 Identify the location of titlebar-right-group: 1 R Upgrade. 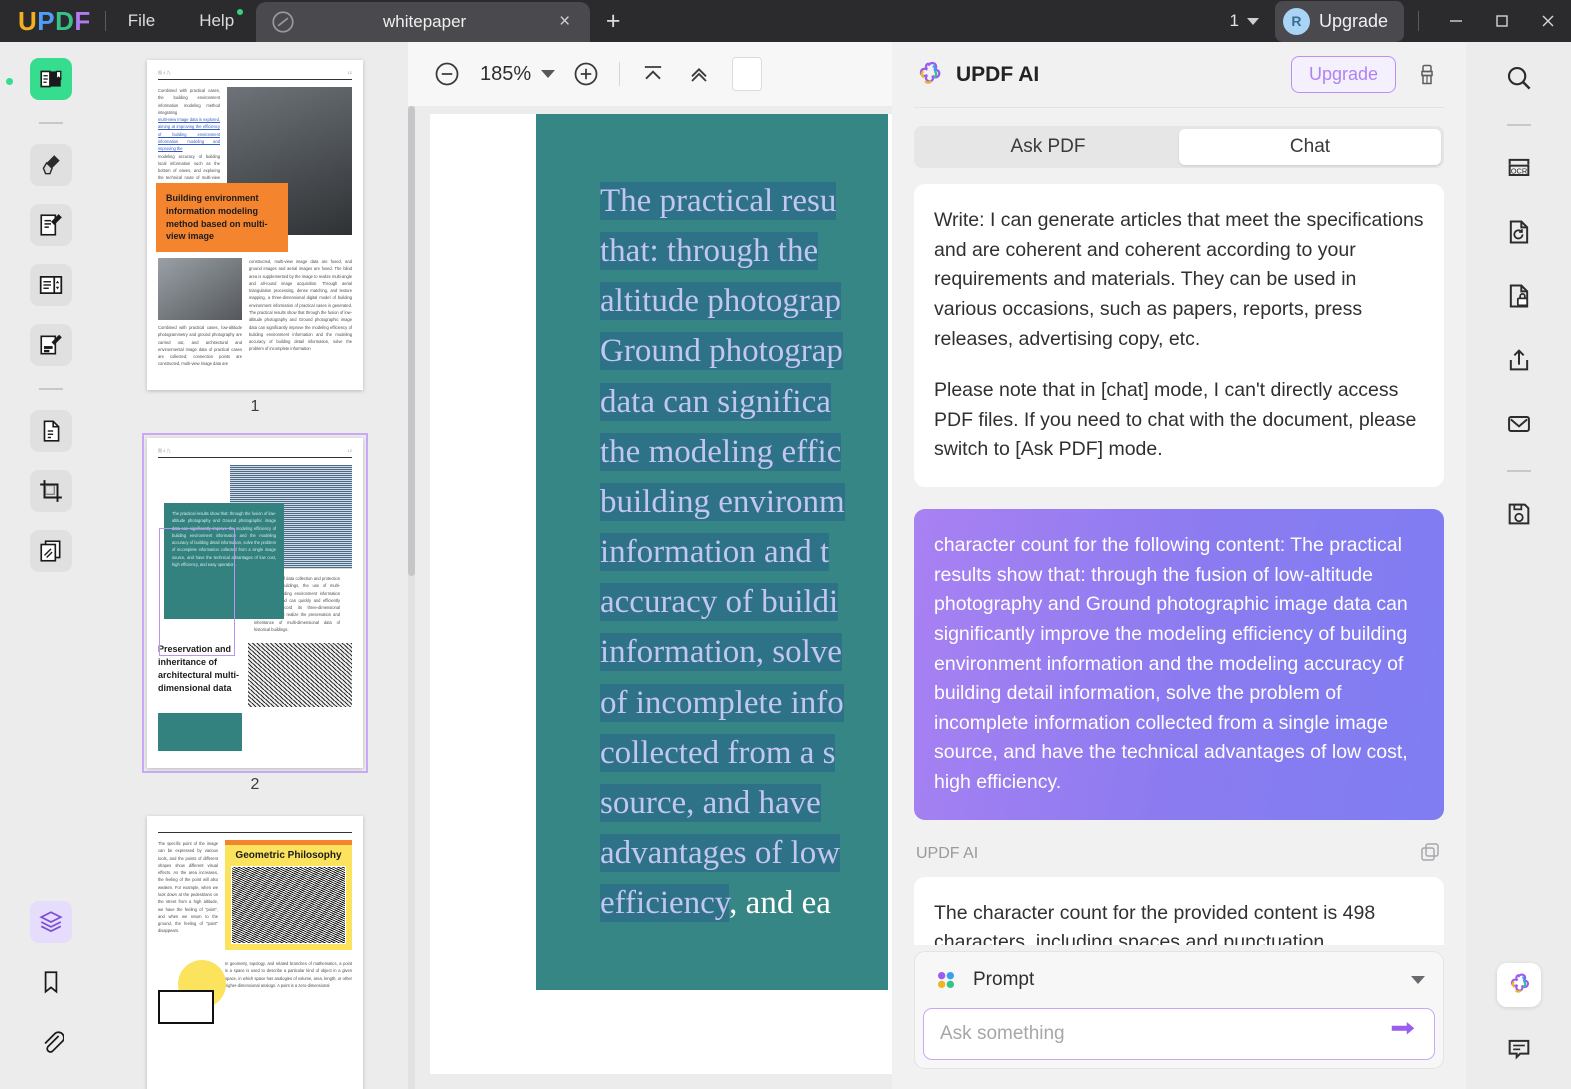
(1392, 21).